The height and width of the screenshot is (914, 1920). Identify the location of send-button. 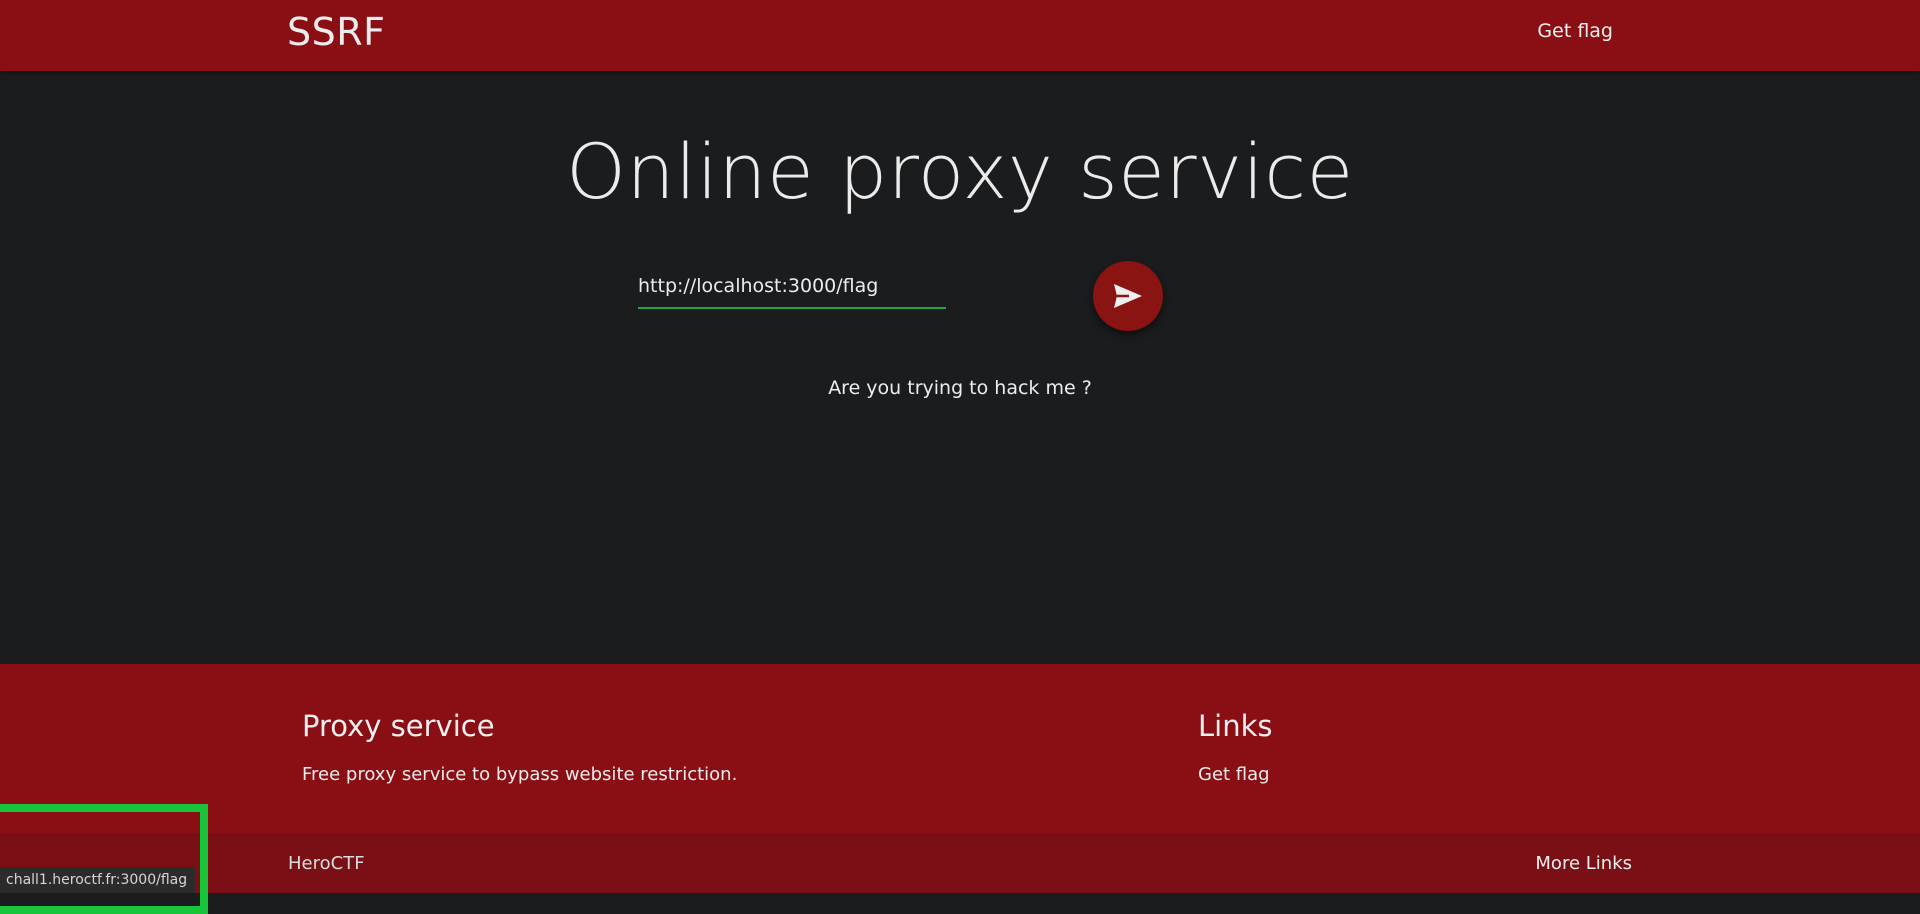
(1128, 296).